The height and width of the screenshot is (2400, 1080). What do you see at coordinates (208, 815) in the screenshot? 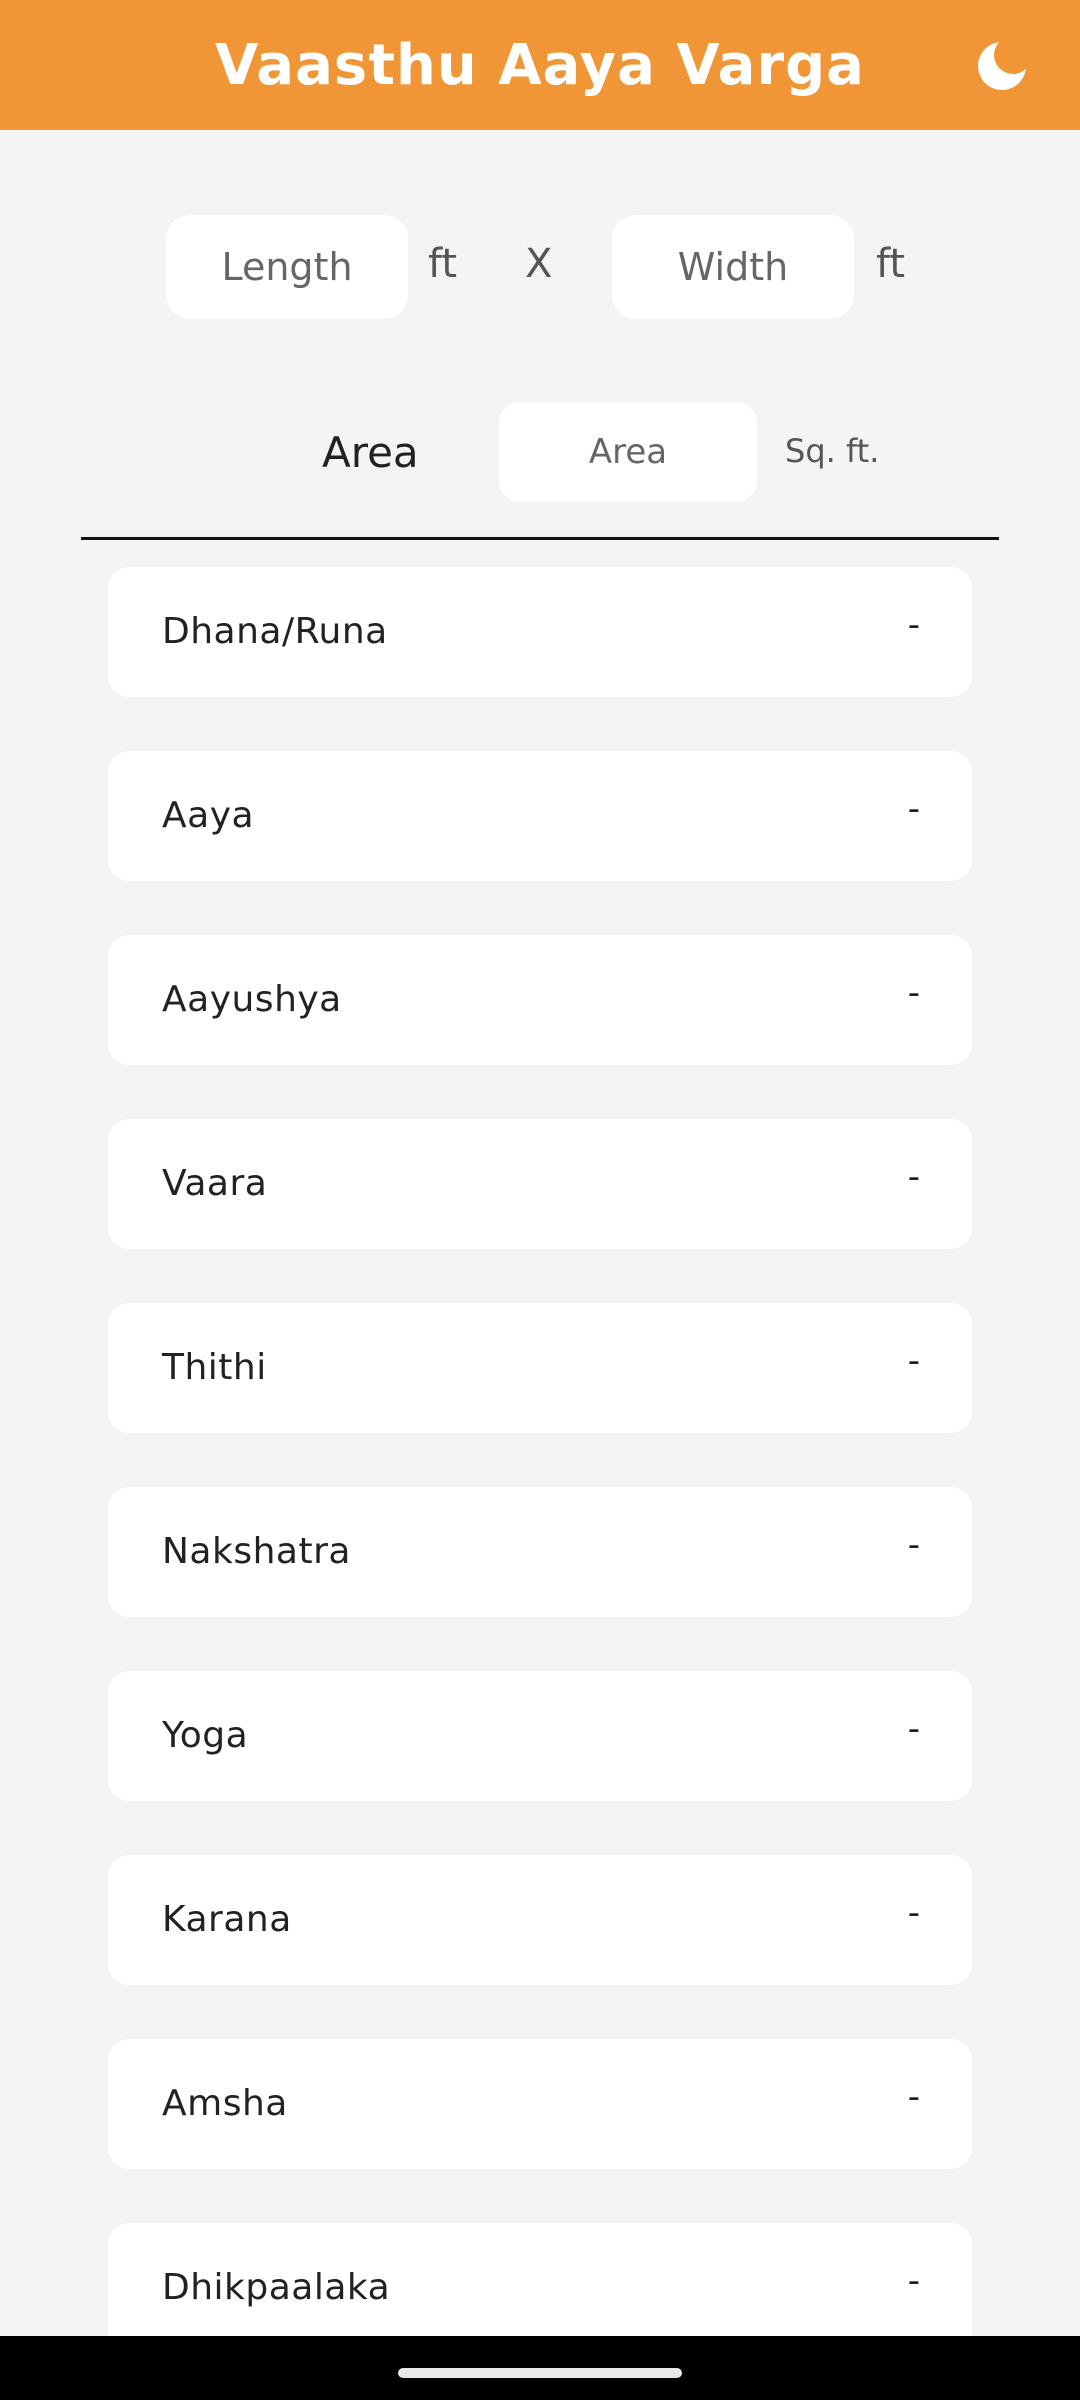
I see `result-name: Aaya` at bounding box center [208, 815].